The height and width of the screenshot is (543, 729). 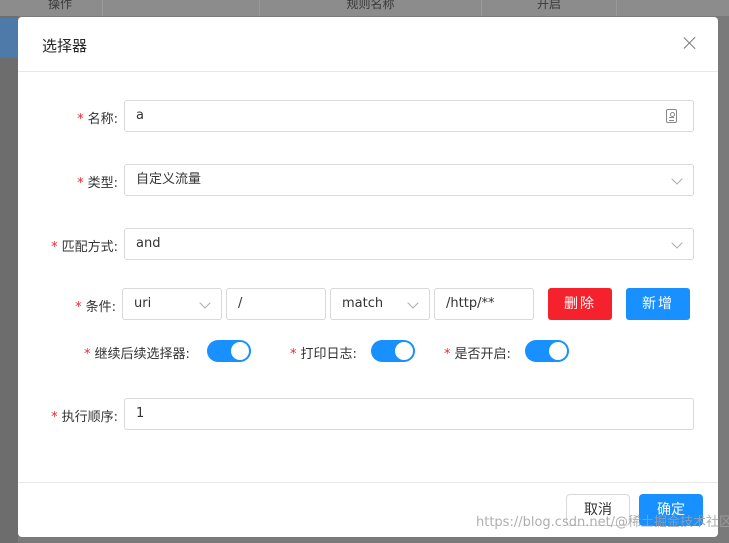 What do you see at coordinates (580, 304) in the screenshot?
I see `delete-condition-button: 删除` at bounding box center [580, 304].